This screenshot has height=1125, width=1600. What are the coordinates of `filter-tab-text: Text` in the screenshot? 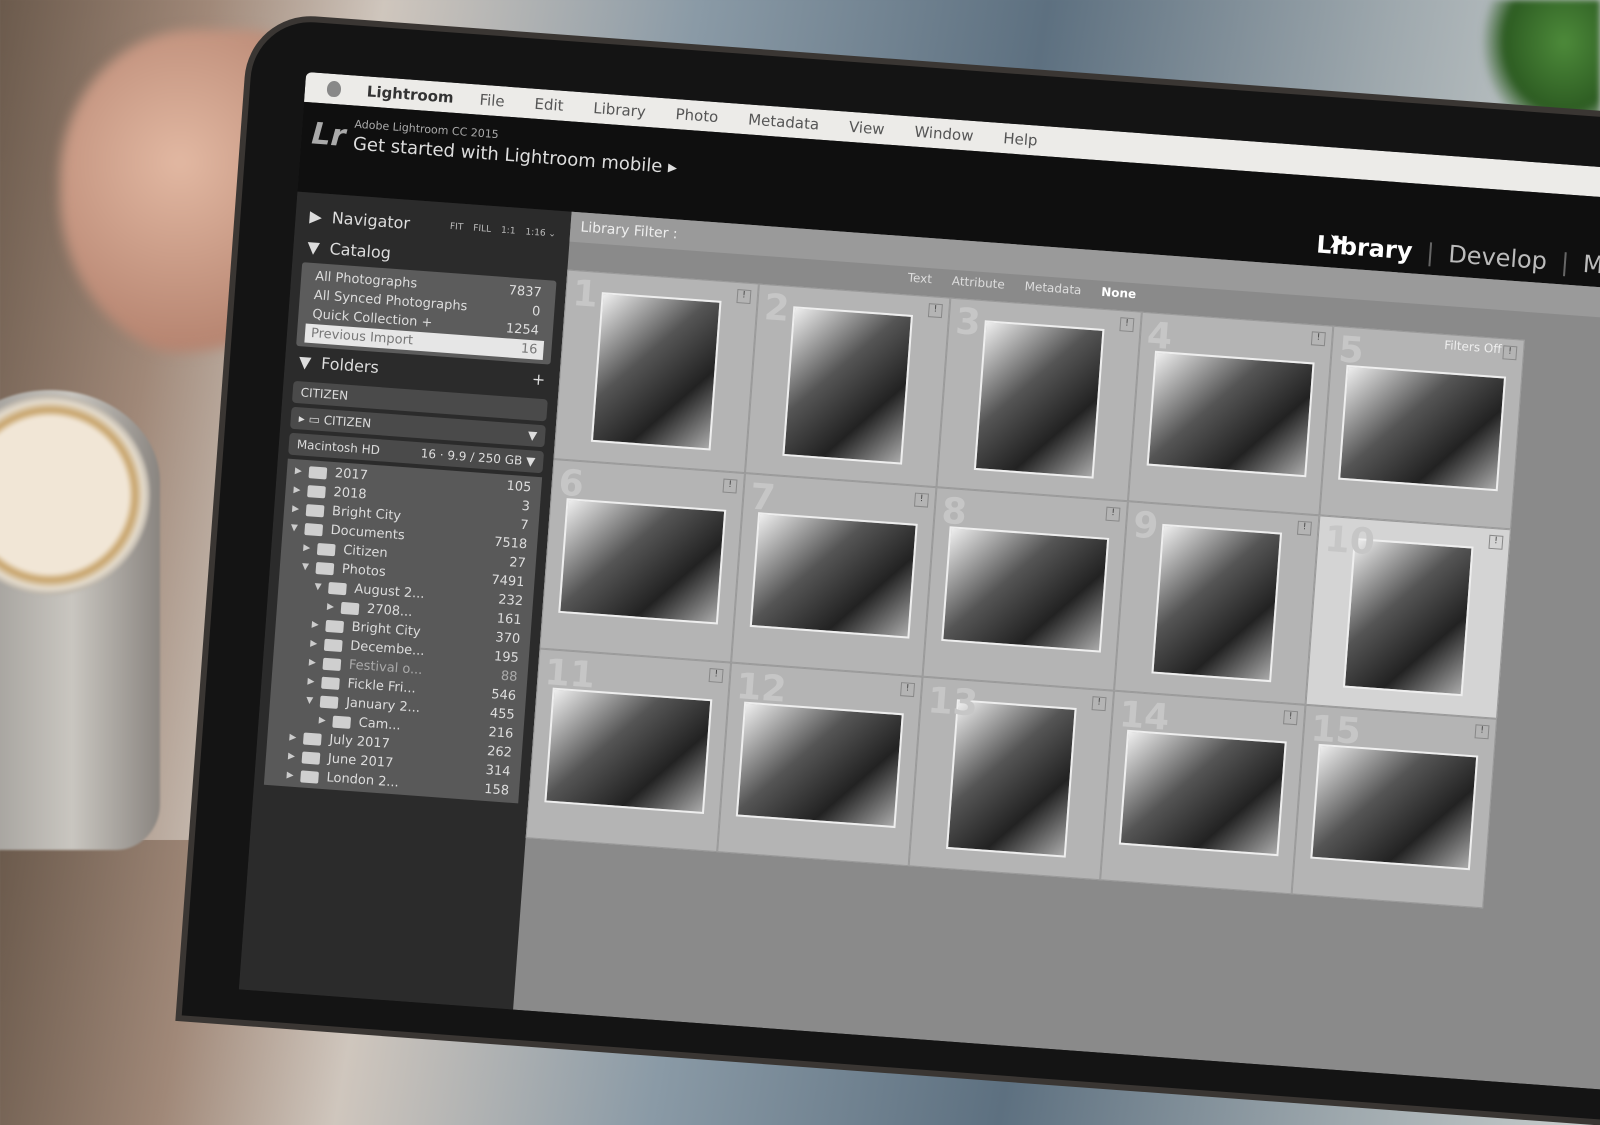 It's located at (919, 279).